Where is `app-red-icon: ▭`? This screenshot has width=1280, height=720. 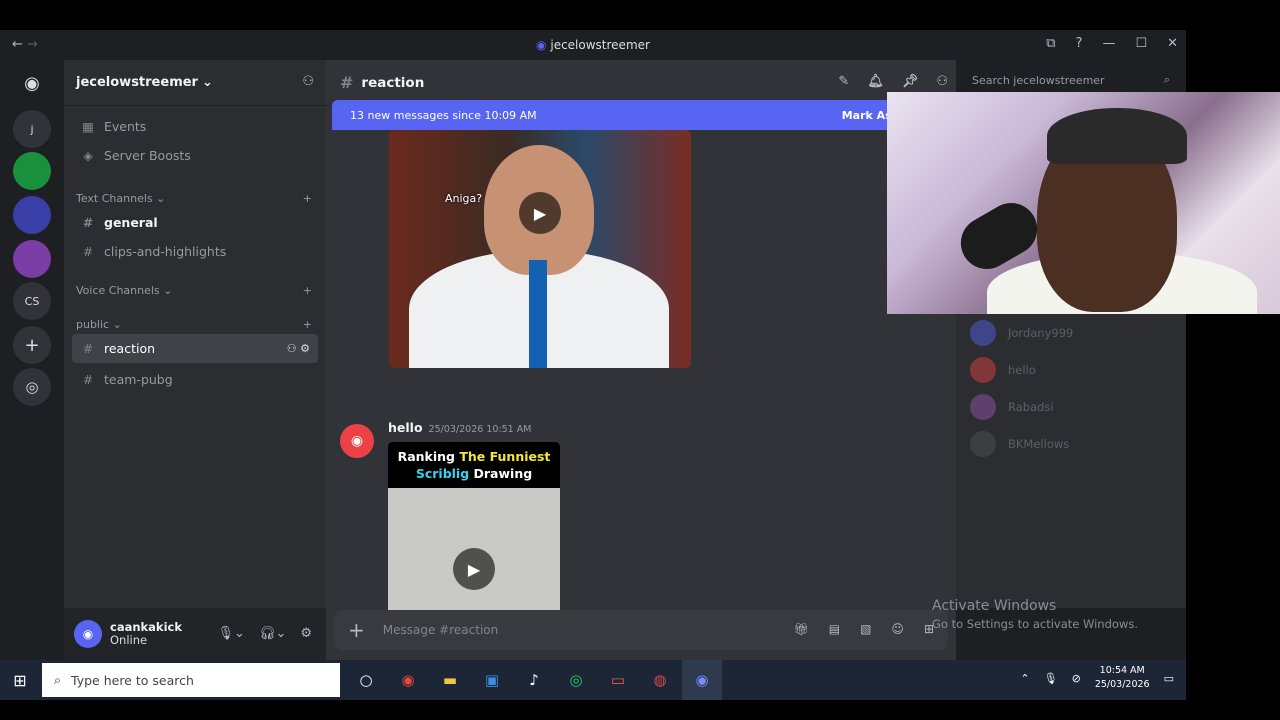 app-red-icon: ▭ is located at coordinates (618, 680).